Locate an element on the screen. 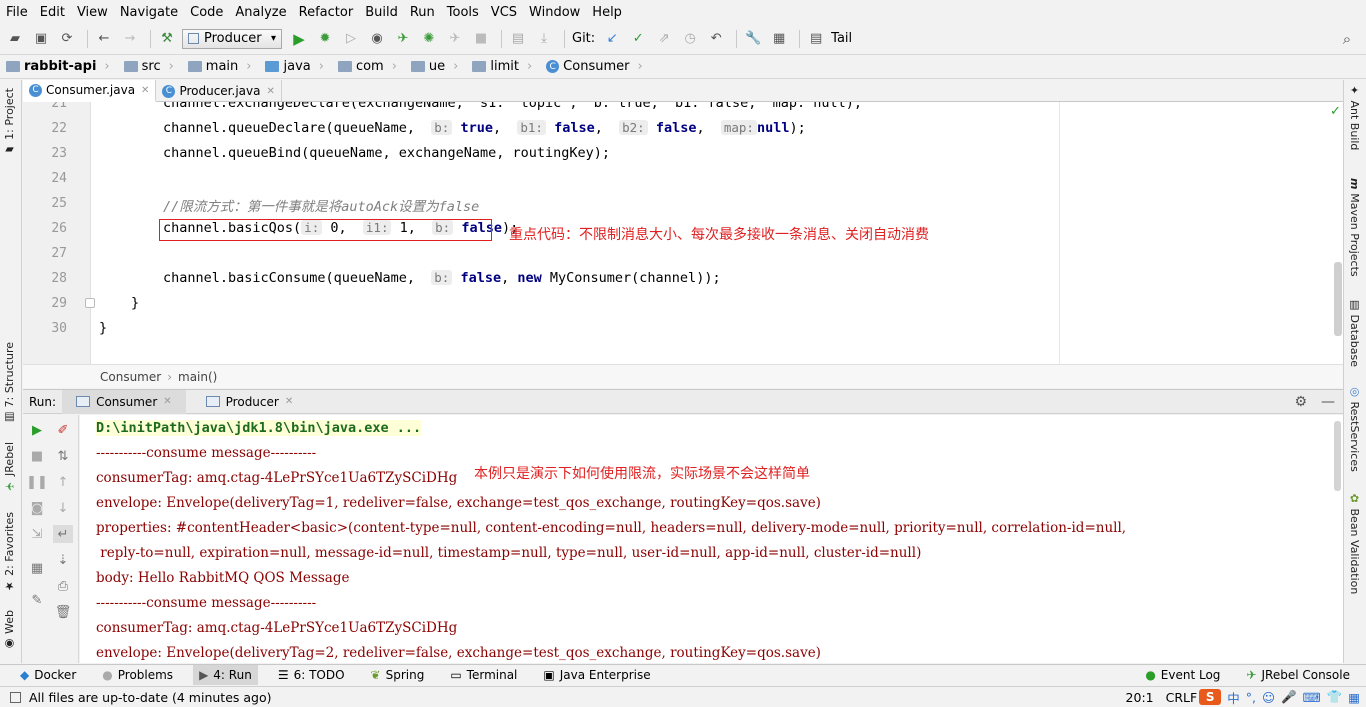 This screenshot has height=707, width=1366. tab-consumer-java: C Consumer.java ✕ is located at coordinates (90, 91).